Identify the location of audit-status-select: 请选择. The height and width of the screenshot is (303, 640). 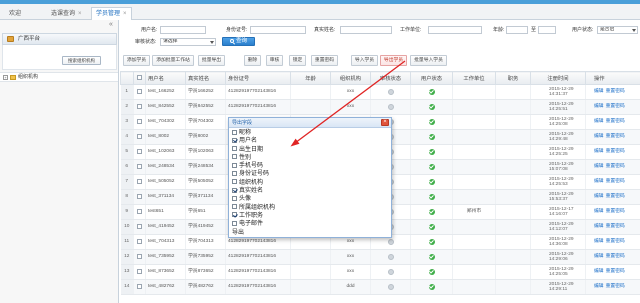
(188, 41).